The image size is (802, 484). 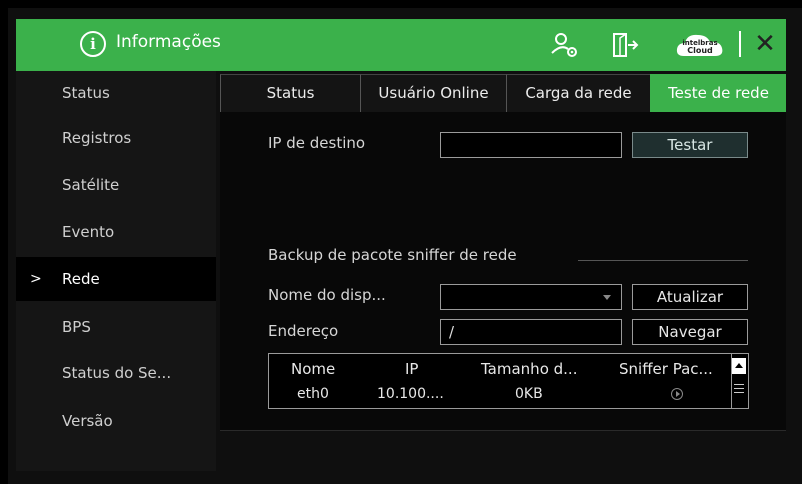 I want to click on refresh-button: Atualizar, so click(x=690, y=297).